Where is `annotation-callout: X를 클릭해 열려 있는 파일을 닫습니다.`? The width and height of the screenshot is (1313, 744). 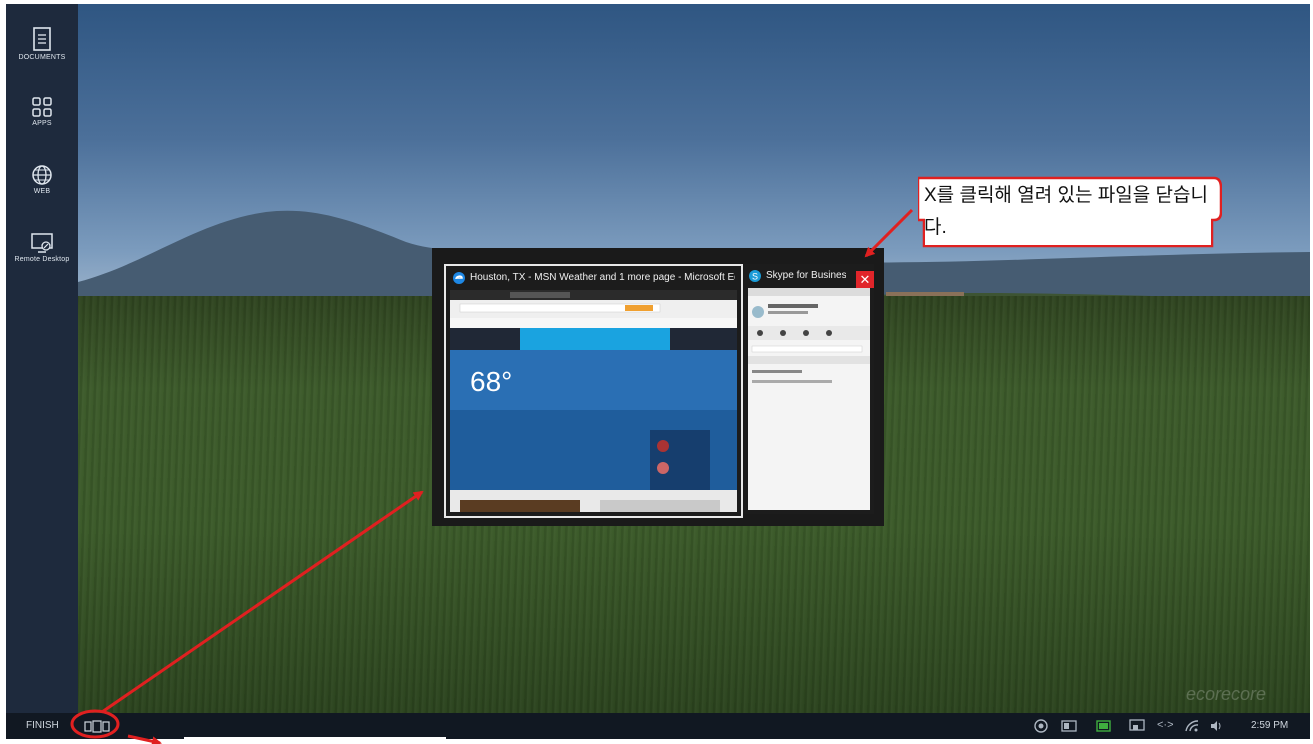
annotation-callout: X를 클릭해 열려 있는 파일을 닫습니다. is located at coordinates (1070, 212).